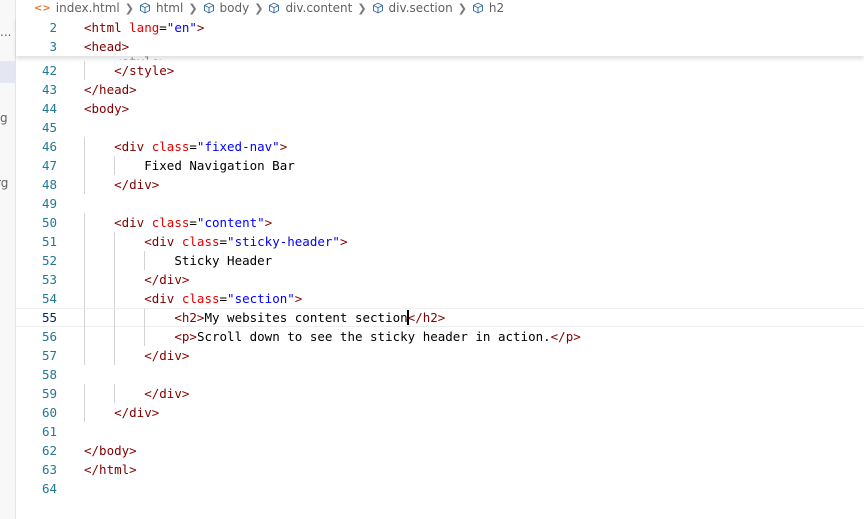 This screenshot has width=864, height=519. Describe the element at coordinates (426, 317) in the screenshot. I see `code-token: </h2>` at that location.